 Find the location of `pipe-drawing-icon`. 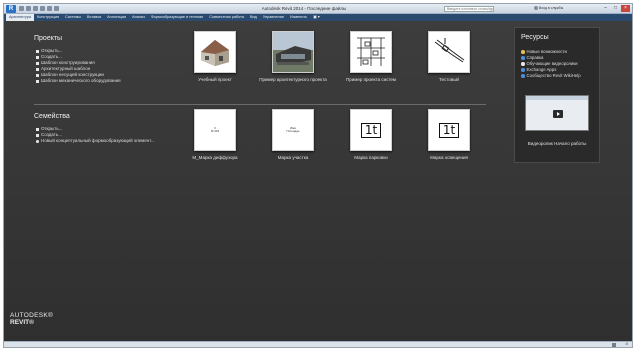

pipe-drawing-icon is located at coordinates (449, 52).